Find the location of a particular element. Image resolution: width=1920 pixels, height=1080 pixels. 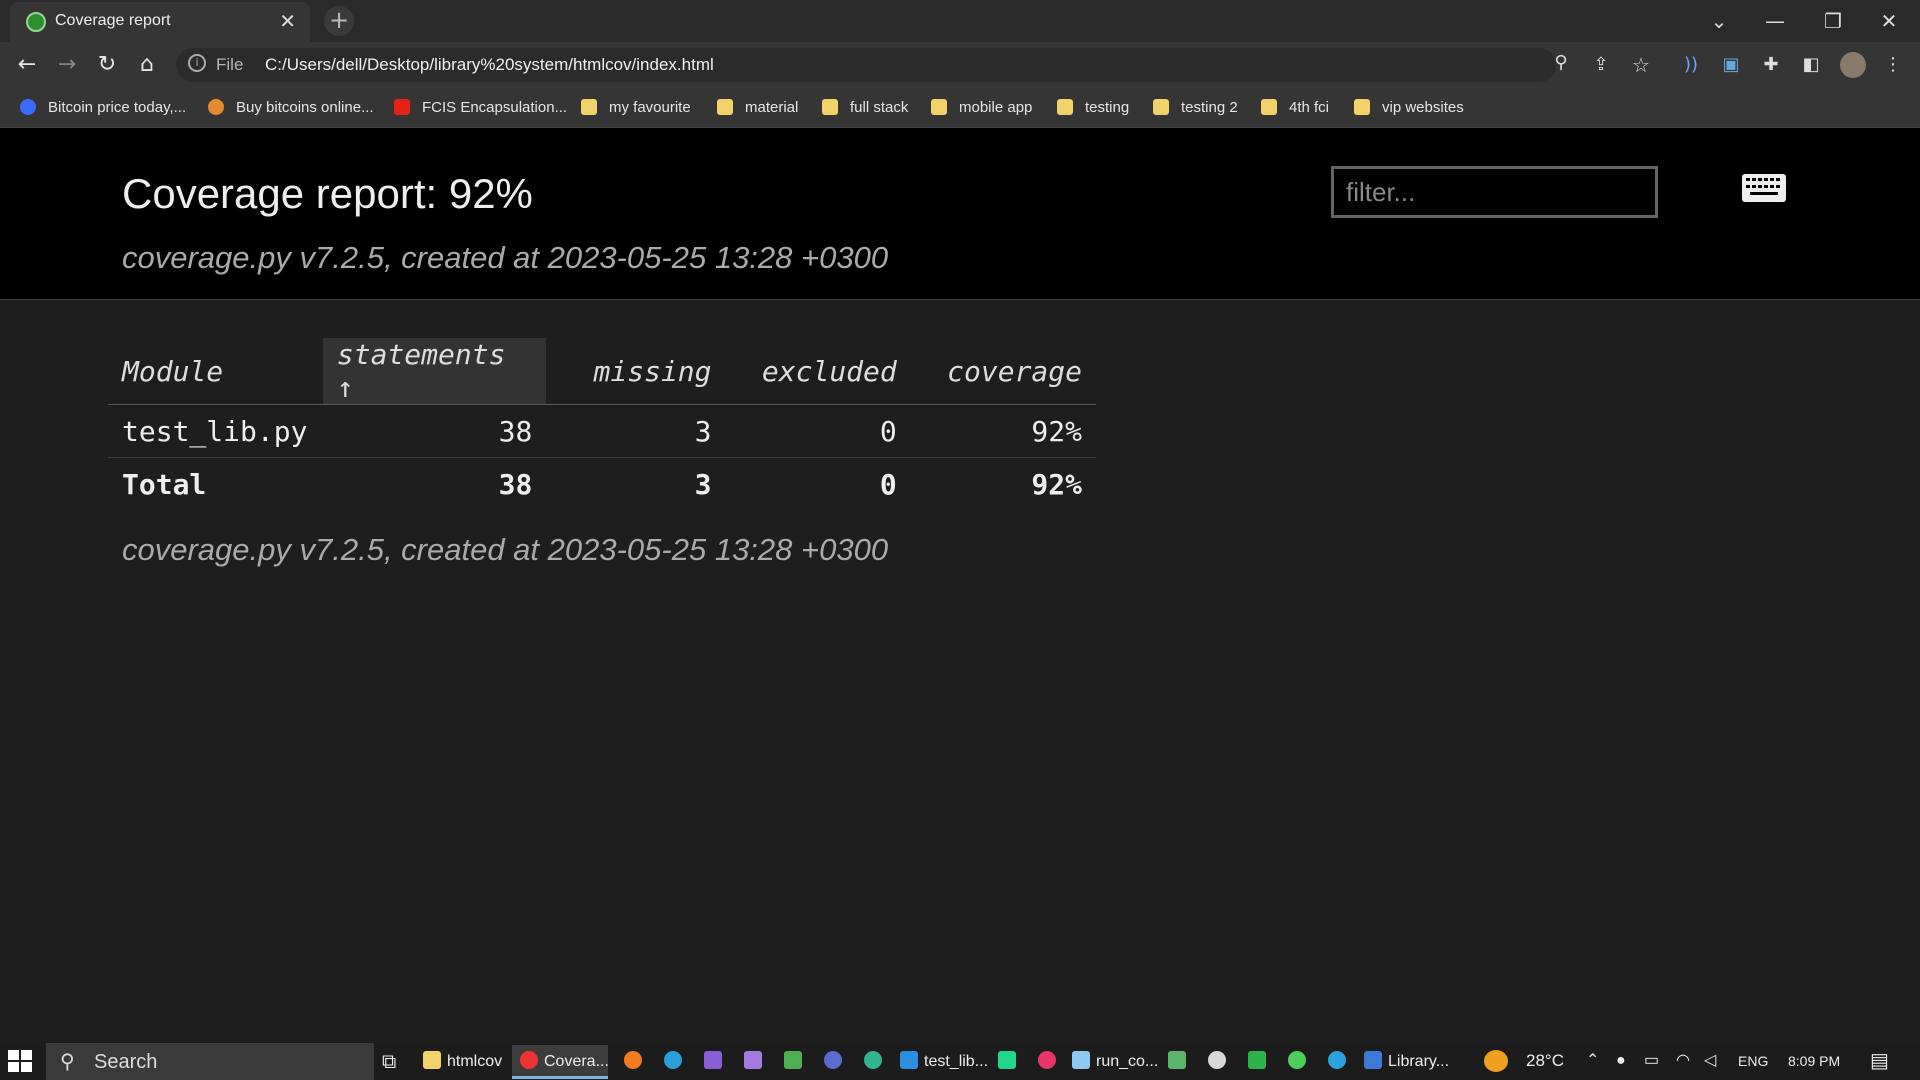

tab-close-icon: ✕ is located at coordinates (287, 21).